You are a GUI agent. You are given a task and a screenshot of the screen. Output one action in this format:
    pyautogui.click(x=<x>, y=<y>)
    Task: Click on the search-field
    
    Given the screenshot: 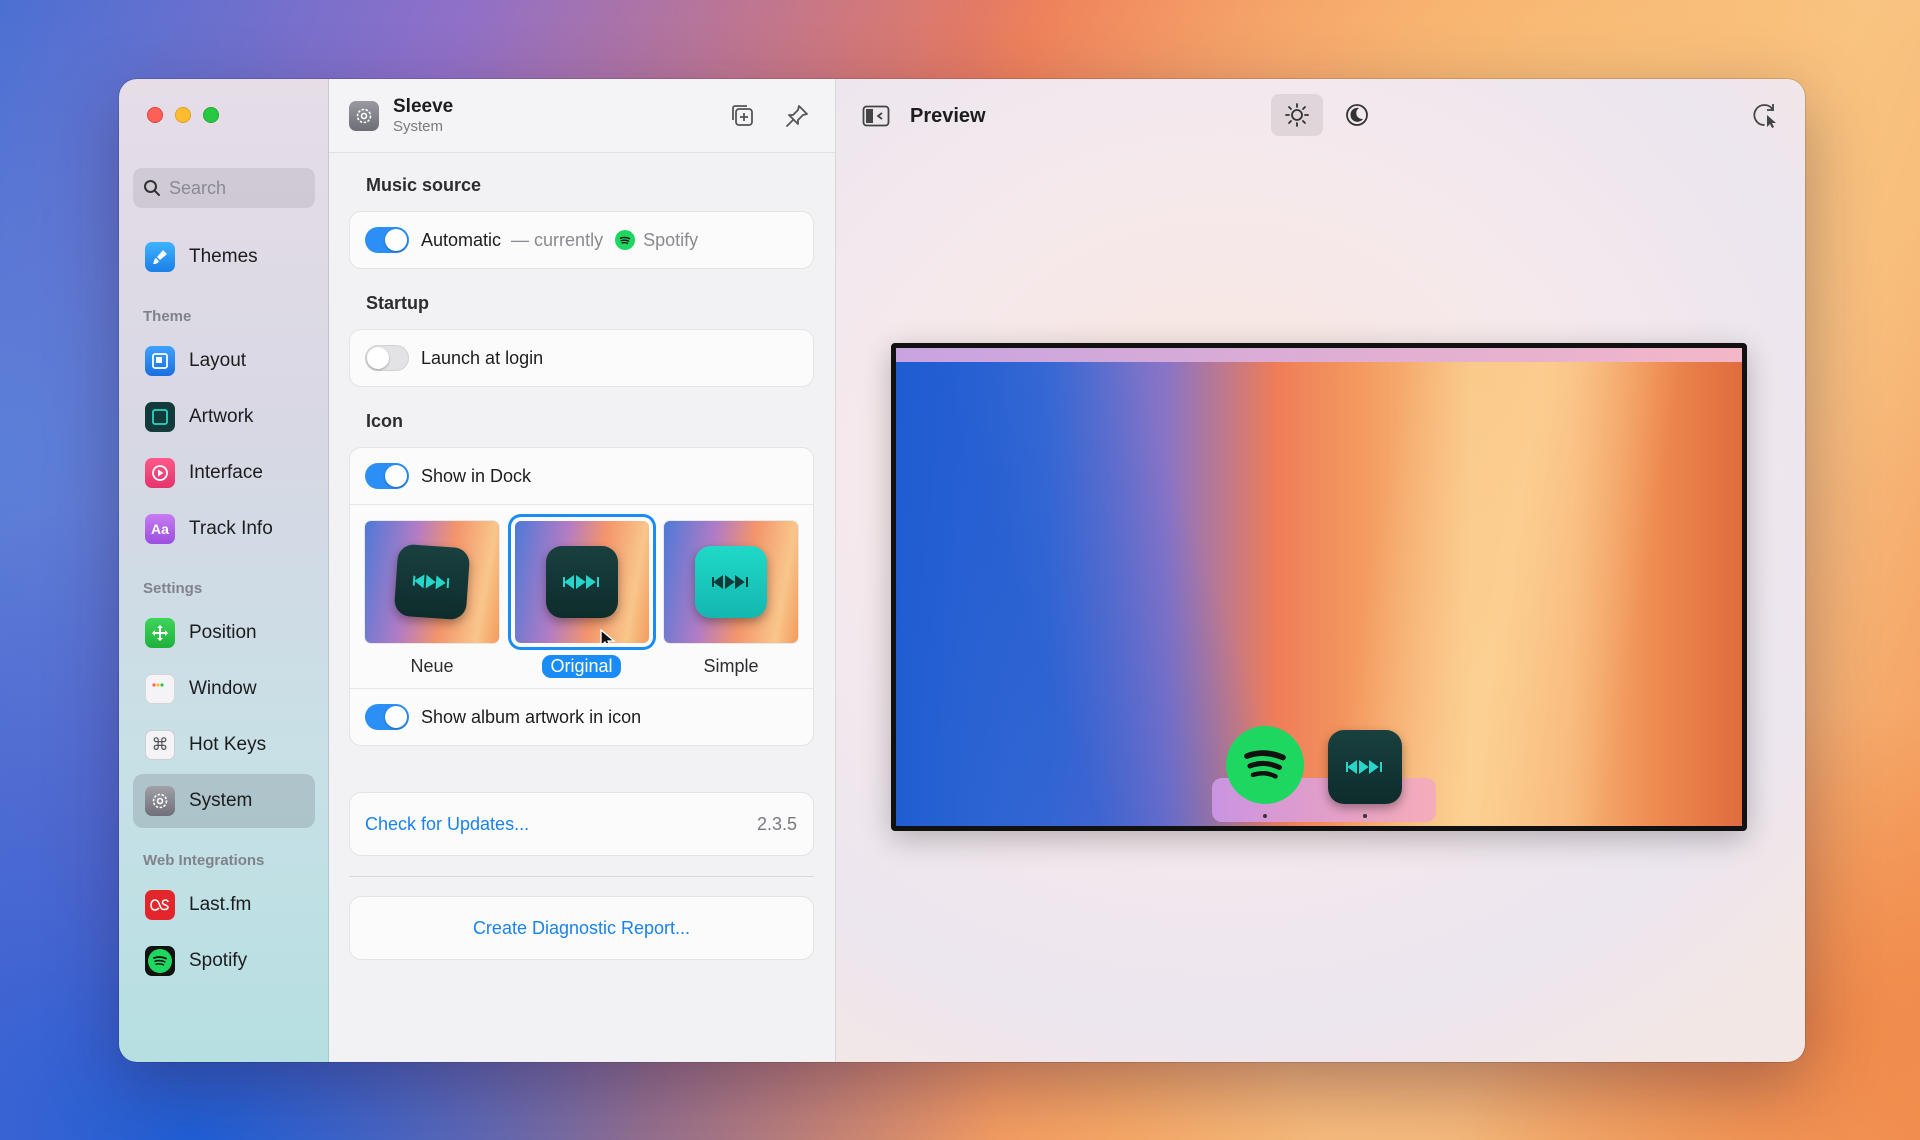 What is the action you would take?
    pyautogui.click(x=224, y=188)
    